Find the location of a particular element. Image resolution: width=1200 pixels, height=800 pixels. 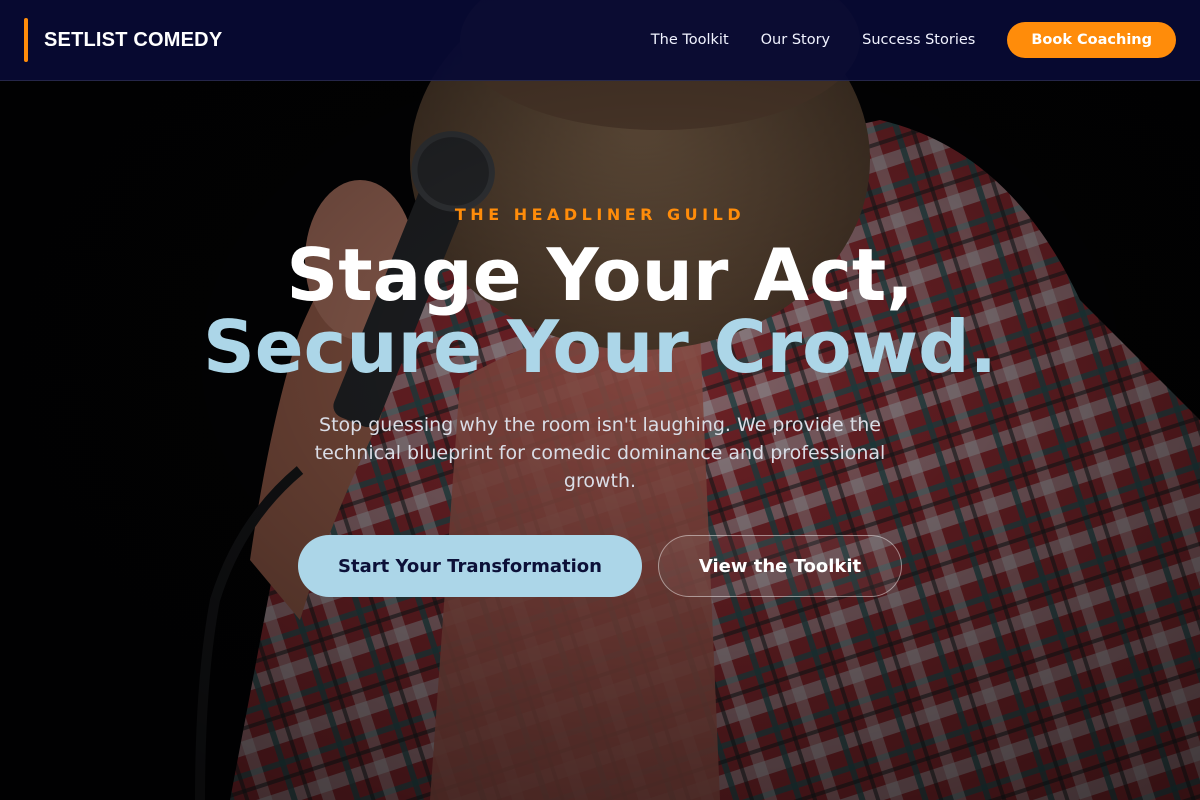

nav-link-toolkit: The Toolkit is located at coordinates (690, 40).